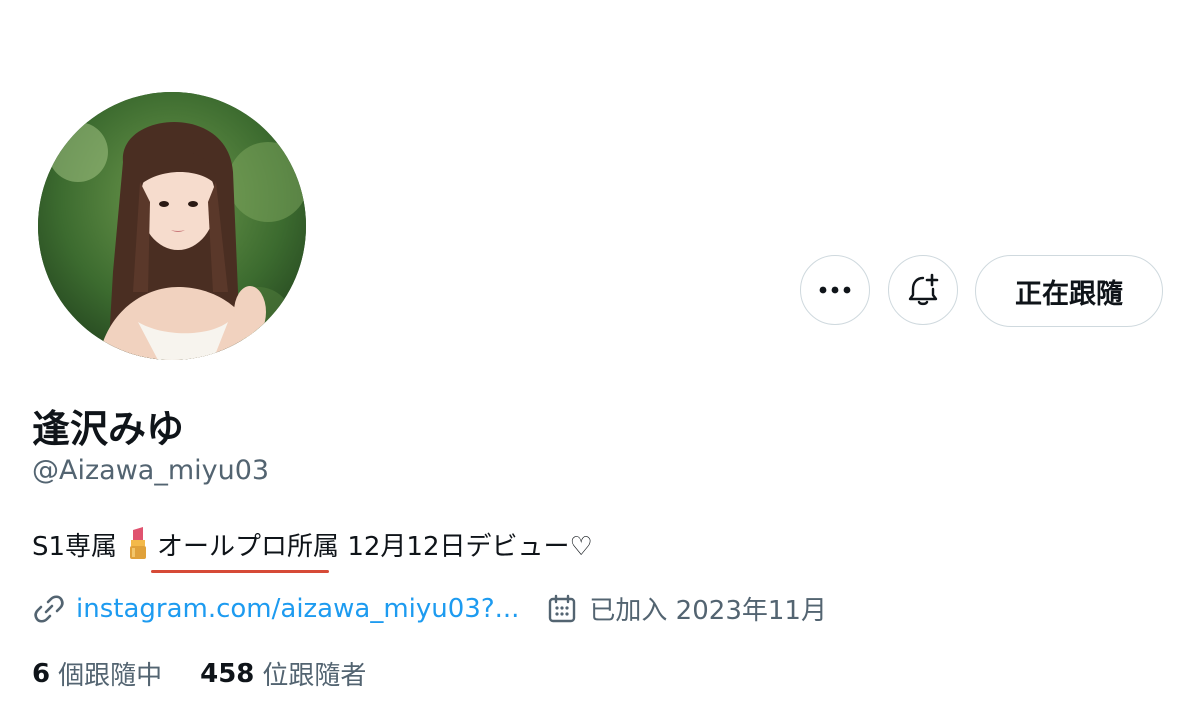 This screenshot has height=710, width=1192. What do you see at coordinates (151, 470) in the screenshot?
I see `user-handle: @Aizawa_miyu03` at bounding box center [151, 470].